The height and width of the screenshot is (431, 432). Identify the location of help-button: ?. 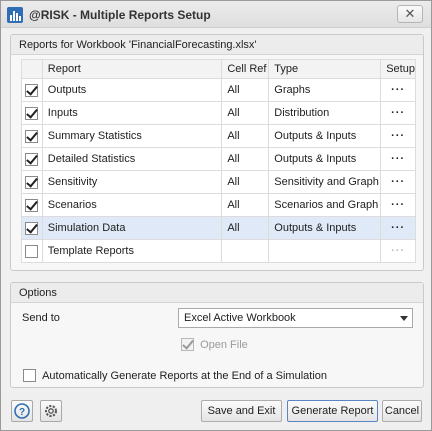
(22, 411).